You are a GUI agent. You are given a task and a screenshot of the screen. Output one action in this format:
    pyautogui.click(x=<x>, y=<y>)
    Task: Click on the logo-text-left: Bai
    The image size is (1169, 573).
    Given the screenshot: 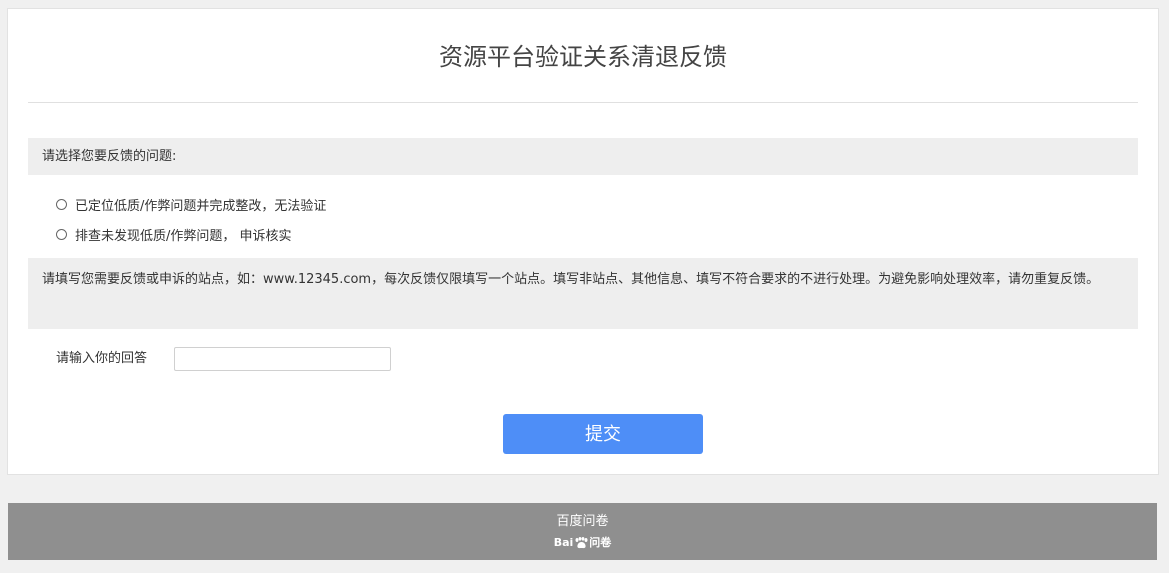 What is the action you would take?
    pyautogui.click(x=563, y=542)
    